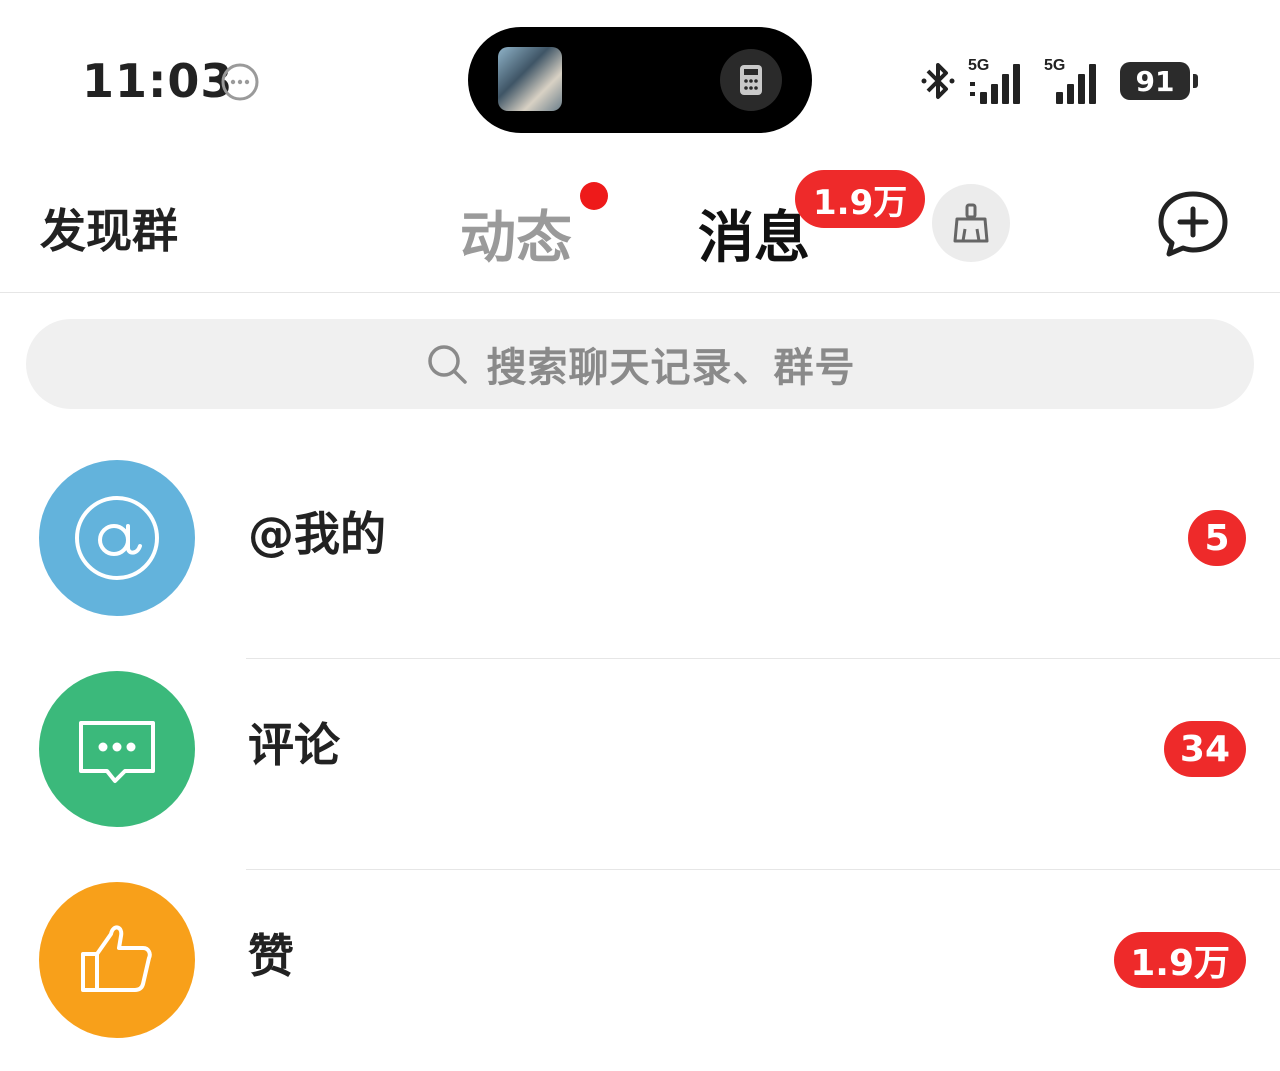 The image size is (1280, 1071). What do you see at coordinates (994, 80) in the screenshot?
I see `cellular-signal-icon: 5G` at bounding box center [994, 80].